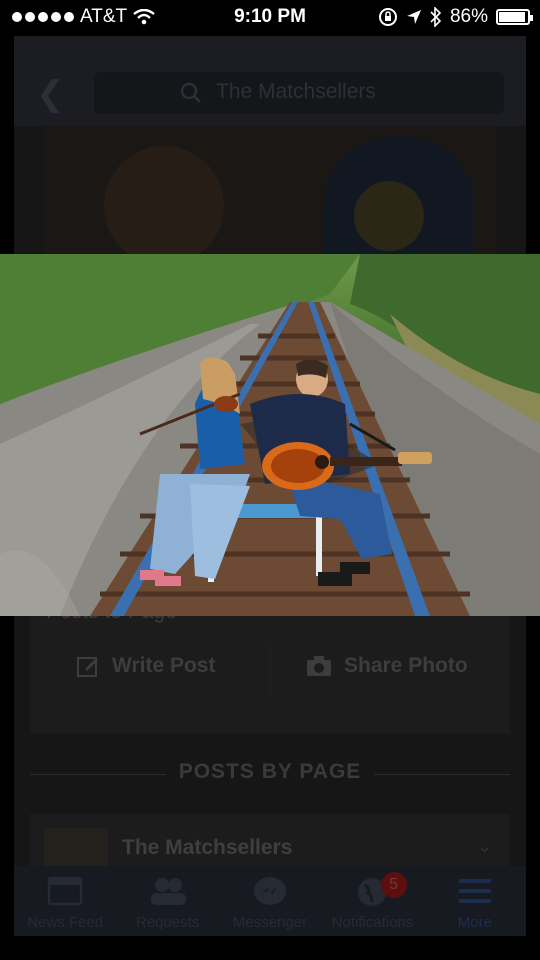  What do you see at coordinates (514, 17) in the screenshot?
I see `battery-icon` at bounding box center [514, 17].